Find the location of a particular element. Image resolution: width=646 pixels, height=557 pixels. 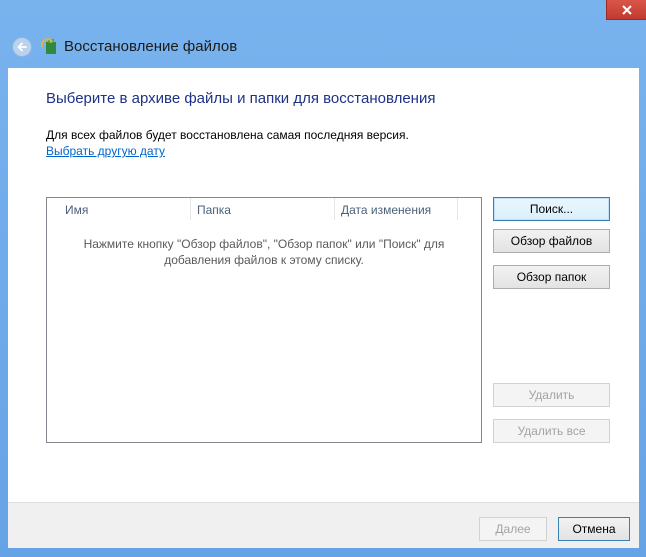

window-close-button is located at coordinates (626, 10).